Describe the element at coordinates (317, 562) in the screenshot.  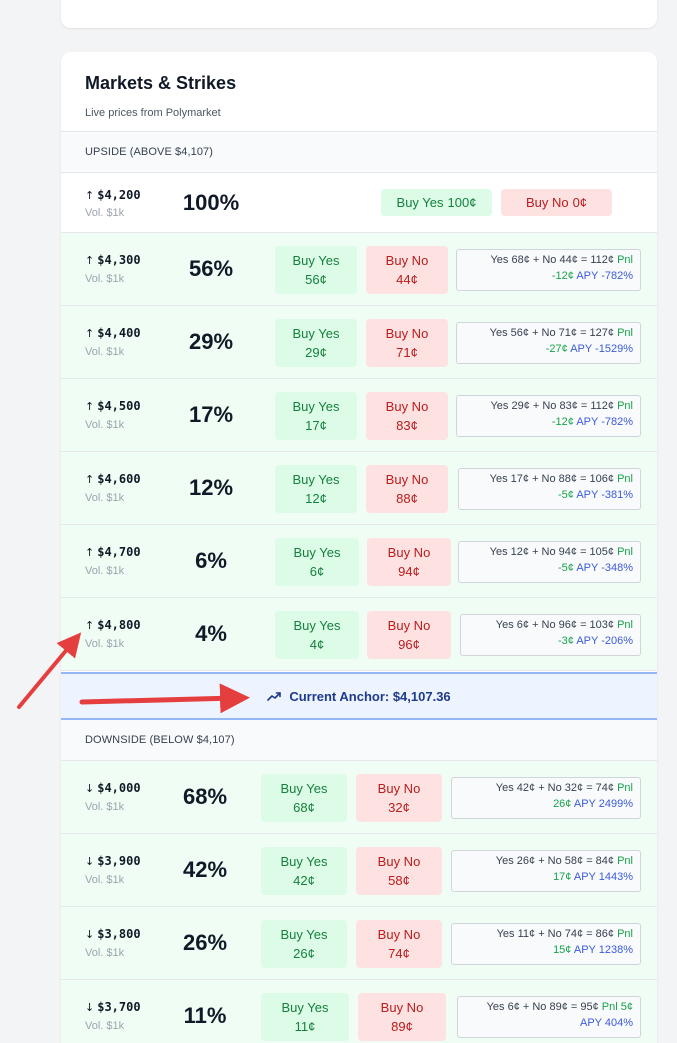
I see `buy-yes-button: Buy Yes 6¢` at that location.